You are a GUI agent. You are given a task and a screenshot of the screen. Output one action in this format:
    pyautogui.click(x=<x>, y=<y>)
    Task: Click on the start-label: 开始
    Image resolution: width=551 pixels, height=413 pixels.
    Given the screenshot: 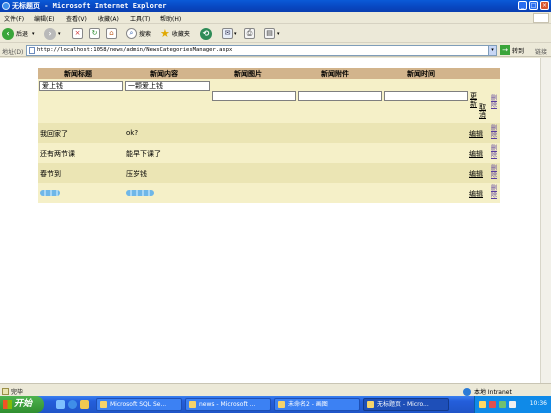 What is the action you would take?
    pyautogui.click(x=23, y=404)
    